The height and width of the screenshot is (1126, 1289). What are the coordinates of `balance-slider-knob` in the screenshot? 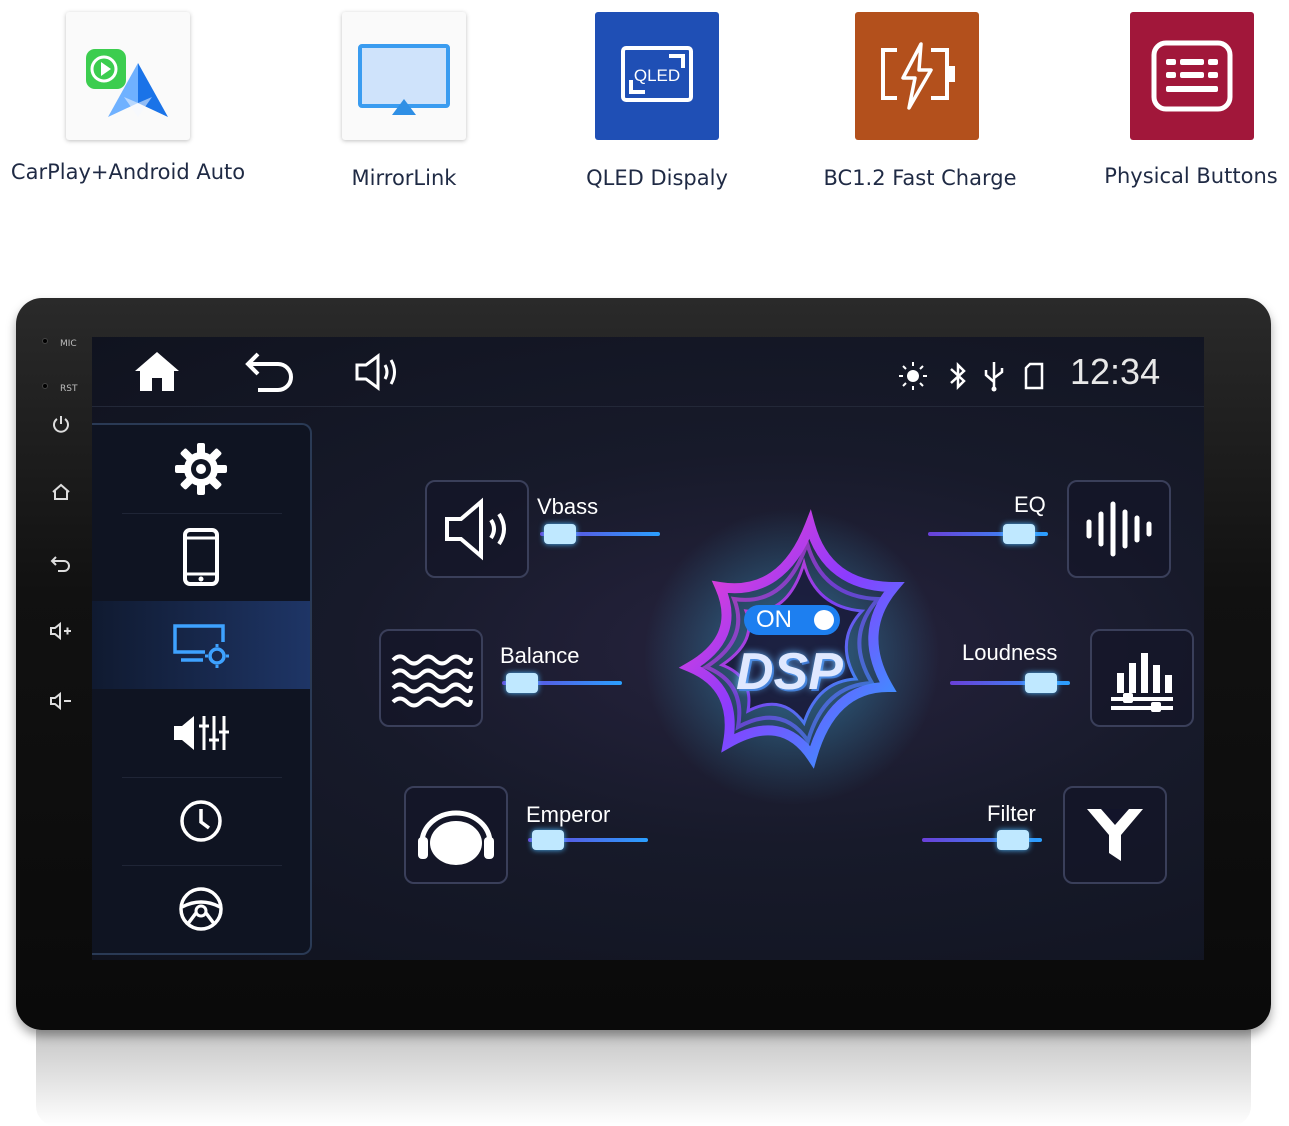 It's located at (522, 683).